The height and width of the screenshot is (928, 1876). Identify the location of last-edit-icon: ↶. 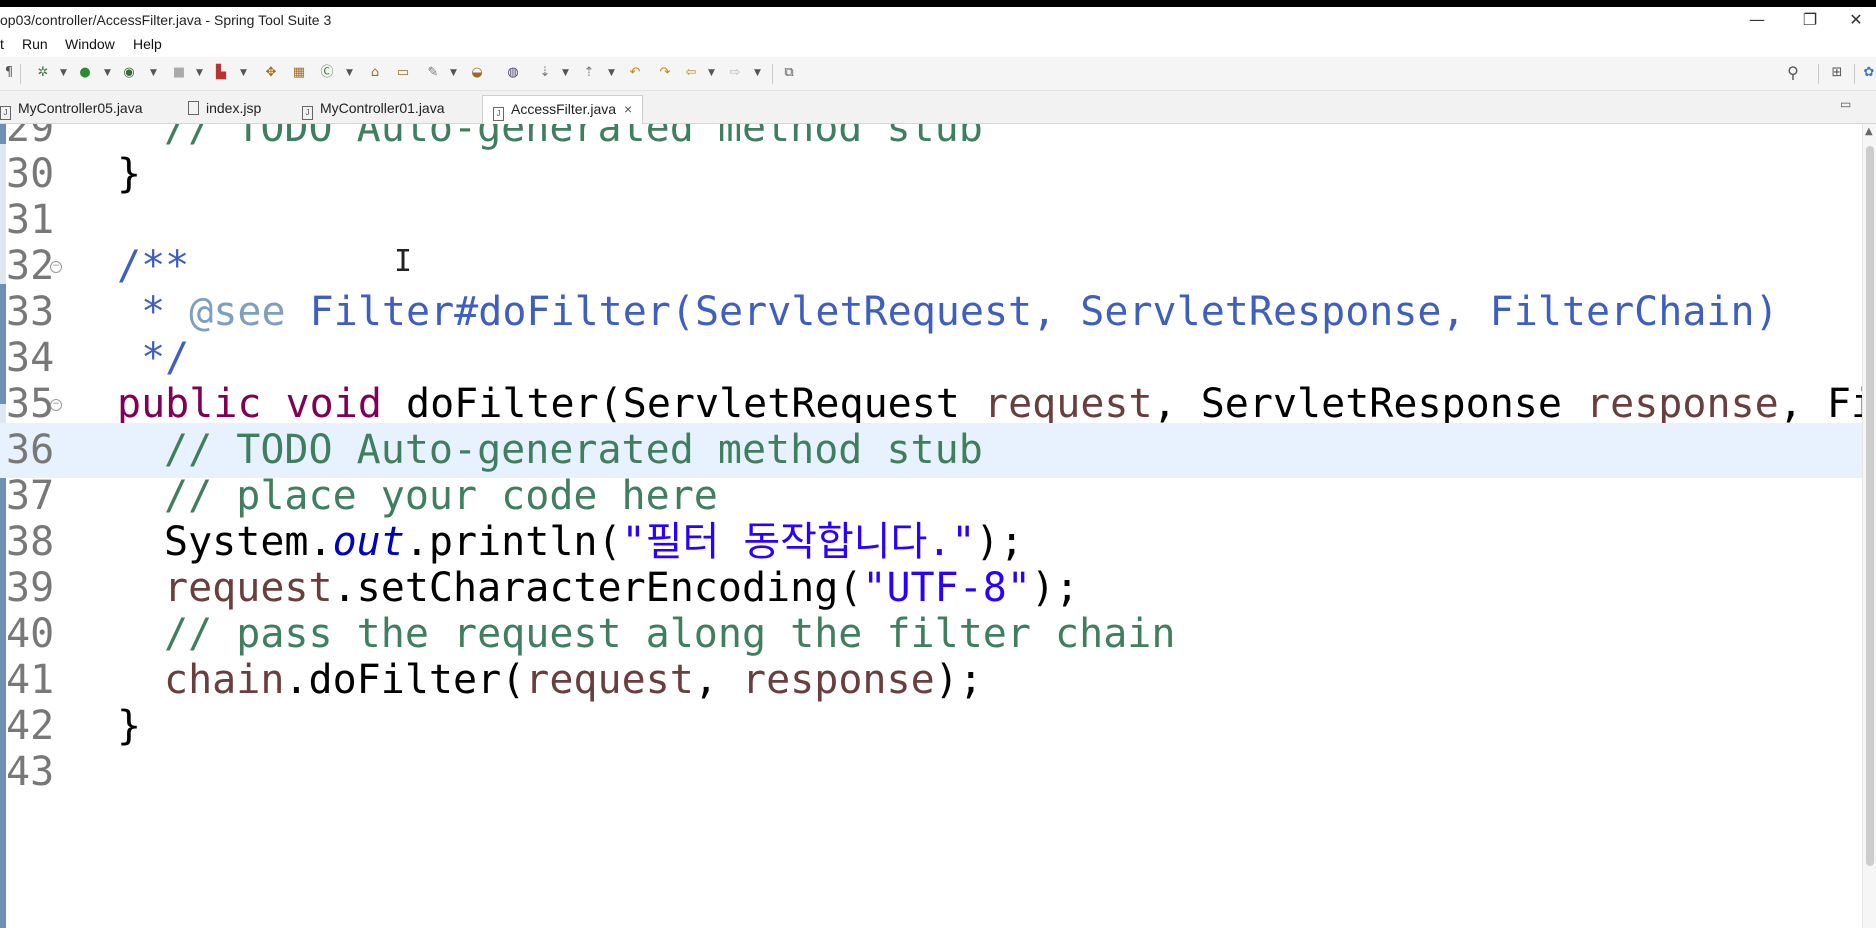
(635, 73).